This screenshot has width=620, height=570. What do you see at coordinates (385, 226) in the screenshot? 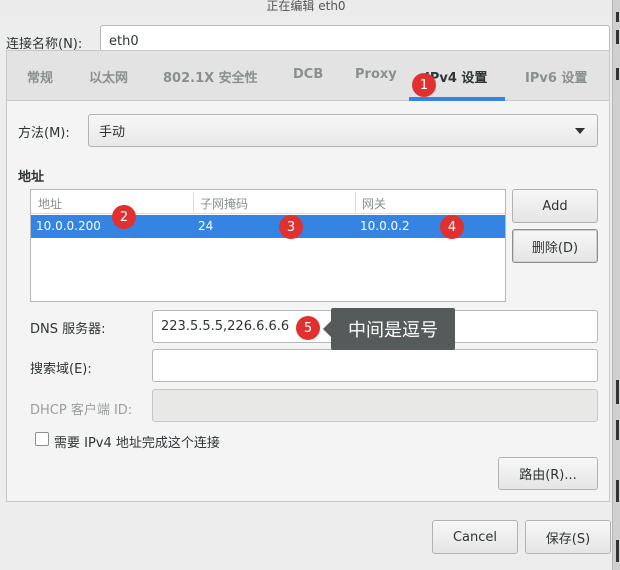
I see `gateway-cell: 10.0.0.2` at bounding box center [385, 226].